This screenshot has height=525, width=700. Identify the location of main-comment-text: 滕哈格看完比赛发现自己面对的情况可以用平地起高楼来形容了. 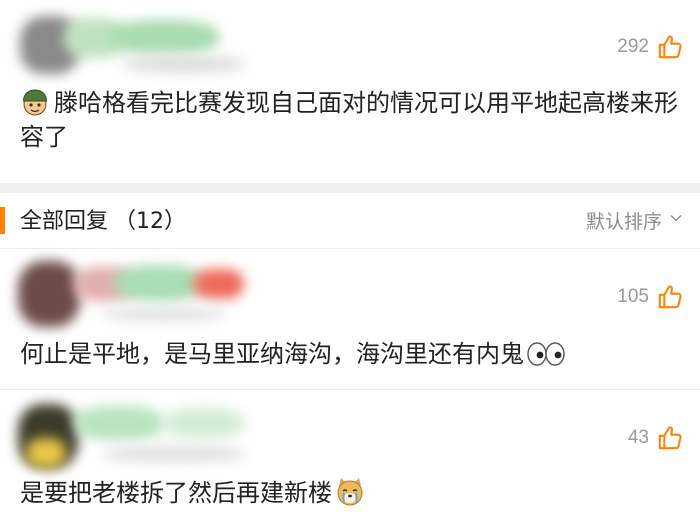
(349, 120).